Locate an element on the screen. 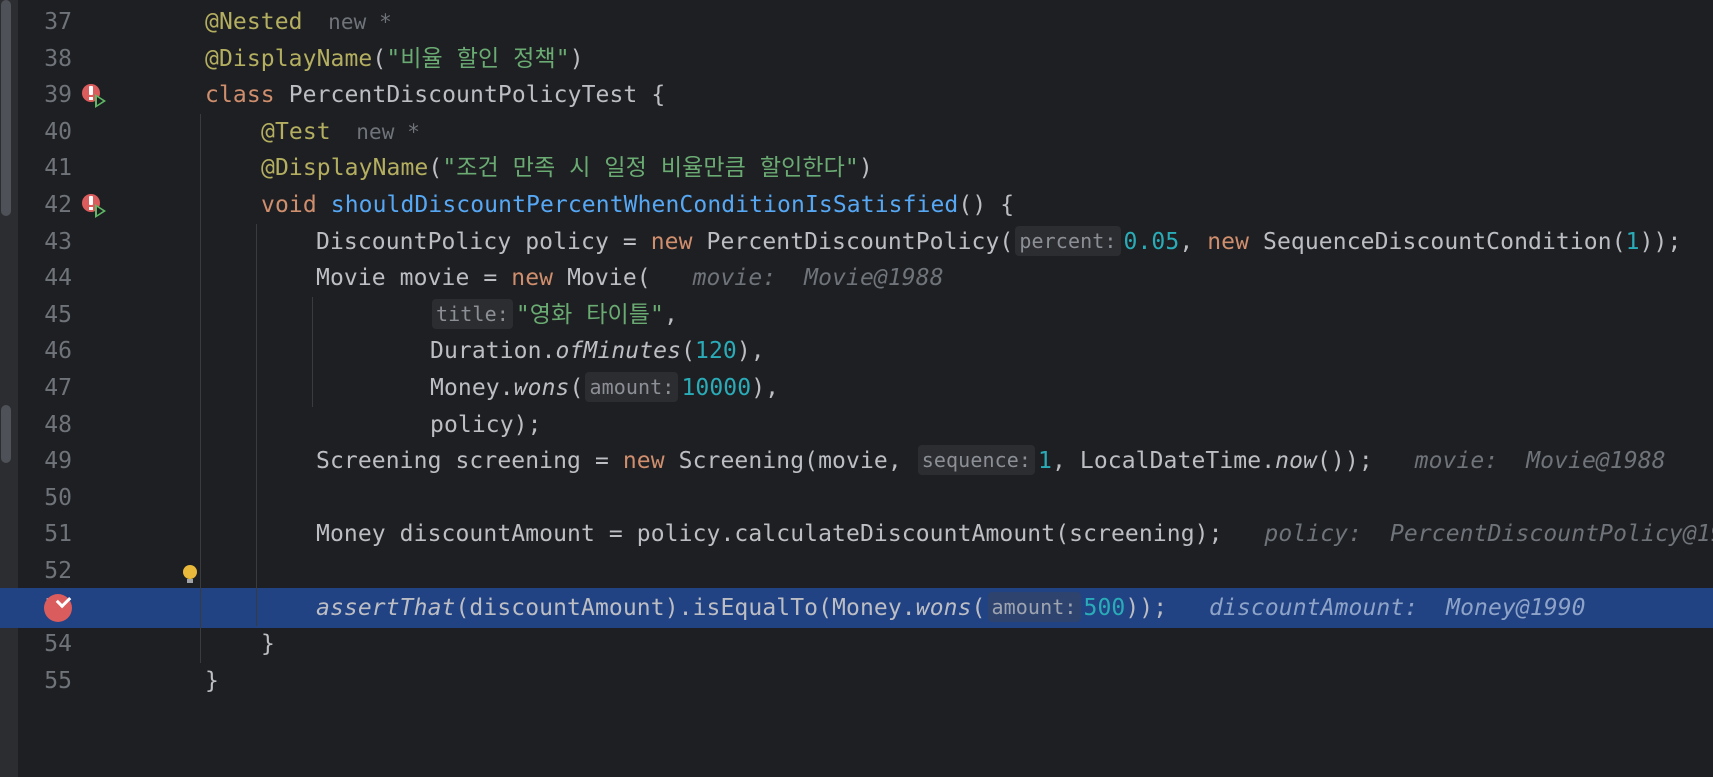  lightbulb-icon is located at coordinates (190, 574).